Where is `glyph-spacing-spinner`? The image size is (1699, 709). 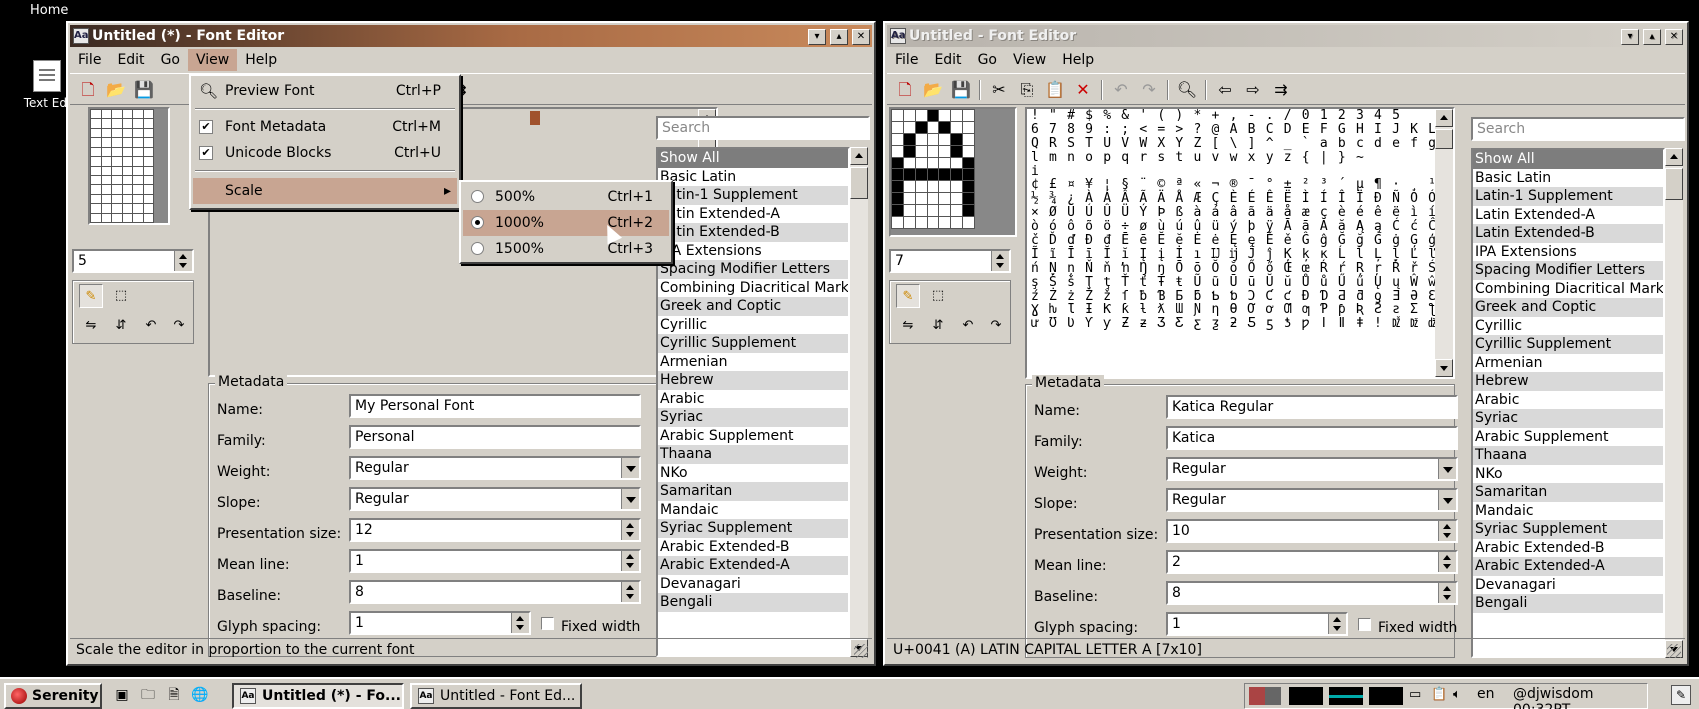
glyph-spacing-spinner is located at coordinates (1337, 624).